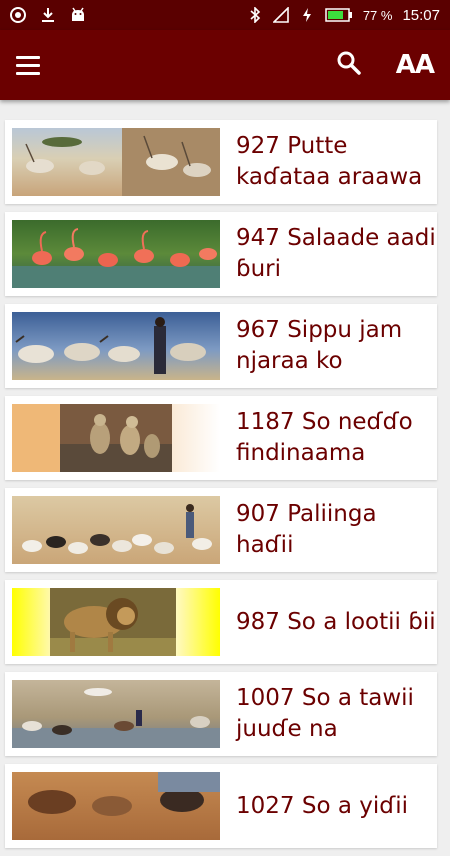  What do you see at coordinates (221, 806) in the screenshot?
I see `list-item: 1027 So a yiɗii` at bounding box center [221, 806].